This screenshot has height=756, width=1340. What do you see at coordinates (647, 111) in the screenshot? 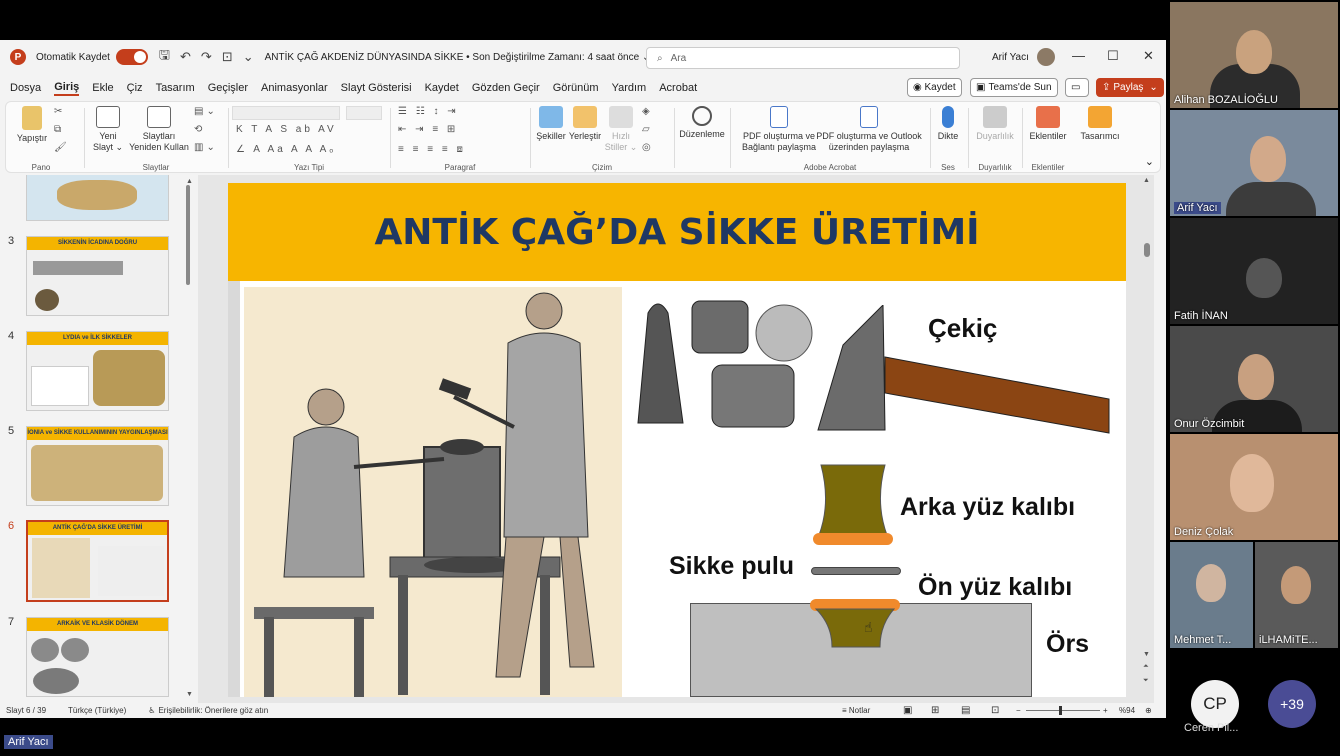
I see `shape-fill-icon: ◈` at bounding box center [647, 111].